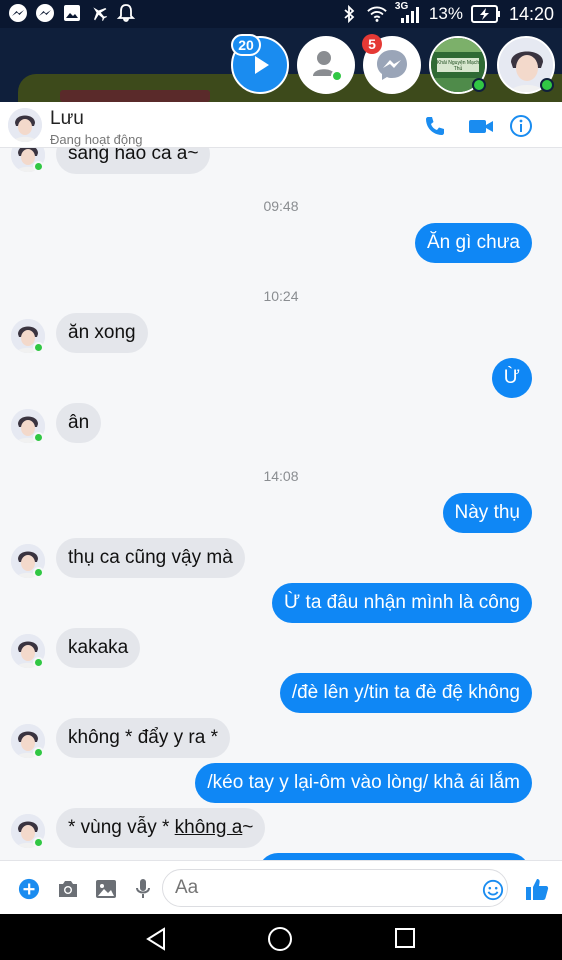 This screenshot has width=562, height=960. I want to click on wifi-icon, so click(377, 14).